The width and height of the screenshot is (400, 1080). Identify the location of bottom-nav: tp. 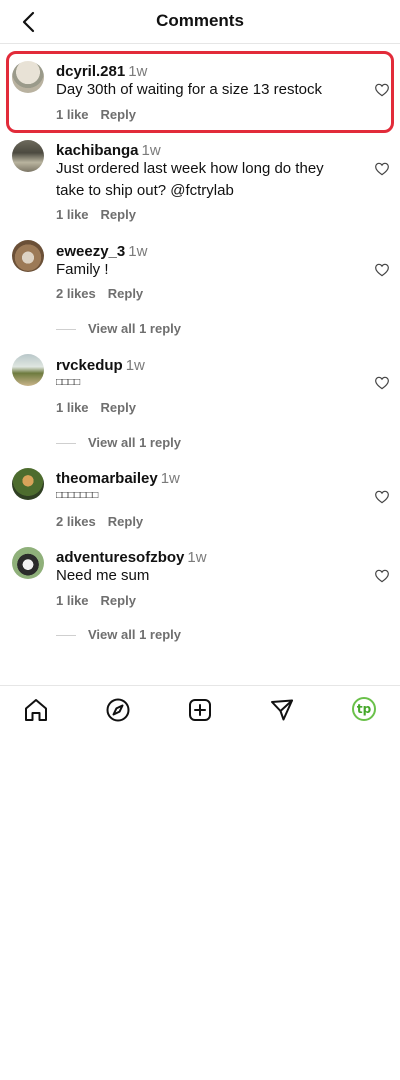
(200, 708).